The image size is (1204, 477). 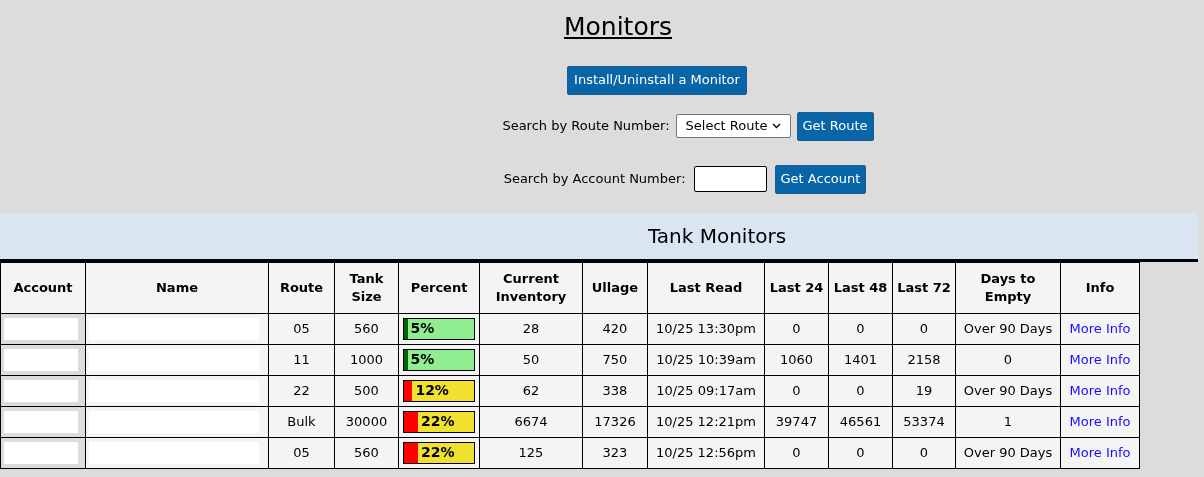 I want to click on route-search-label: Search by Route Number:, so click(x=586, y=126).